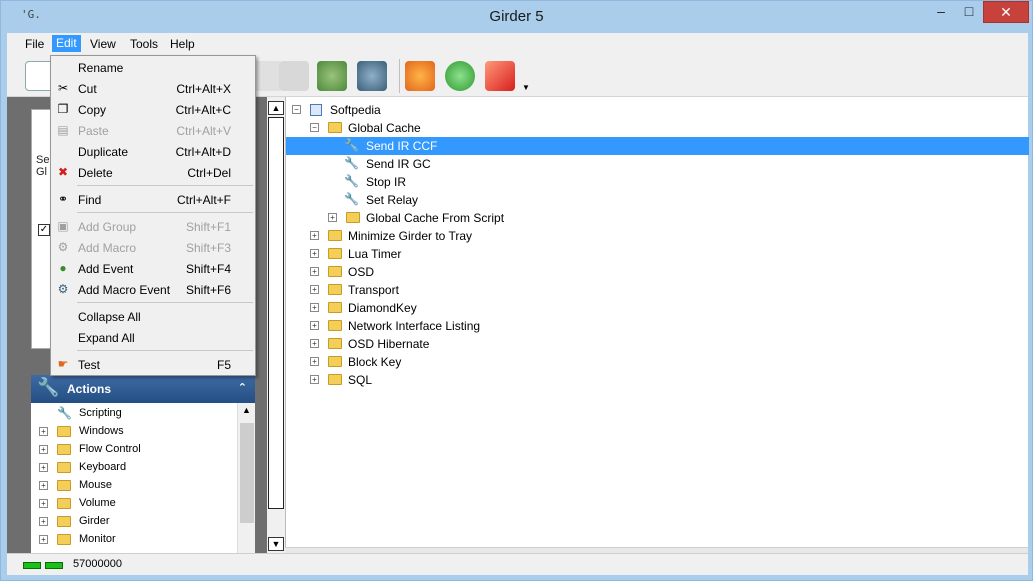  Describe the element at coordinates (100, 413) in the screenshot. I see `list-item: Scripting` at that location.